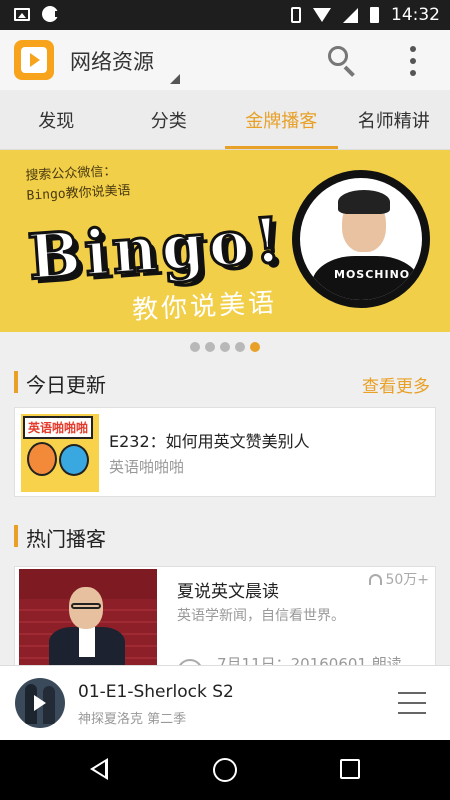  I want to click on back-icon, so click(99, 769).